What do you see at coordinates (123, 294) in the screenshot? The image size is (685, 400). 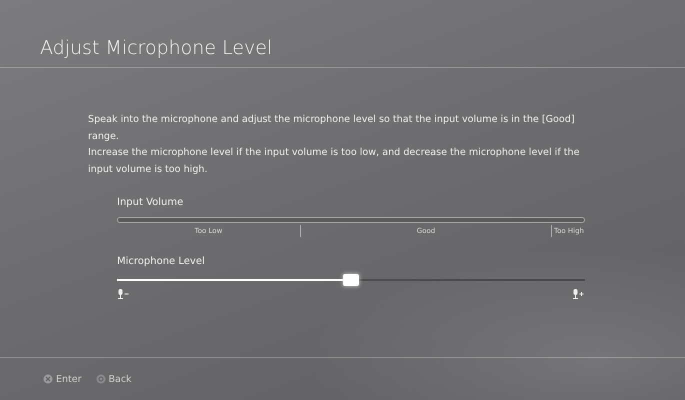 I see `mic-minus-icon` at bounding box center [123, 294].